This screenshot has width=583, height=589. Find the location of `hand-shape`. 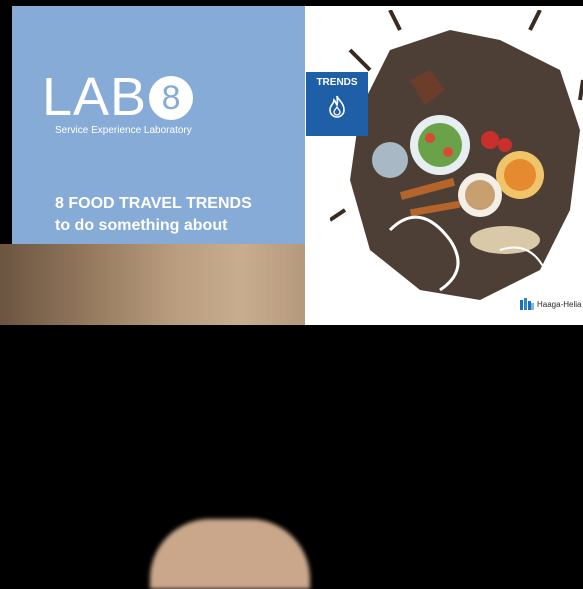

hand-shape is located at coordinates (230, 554).